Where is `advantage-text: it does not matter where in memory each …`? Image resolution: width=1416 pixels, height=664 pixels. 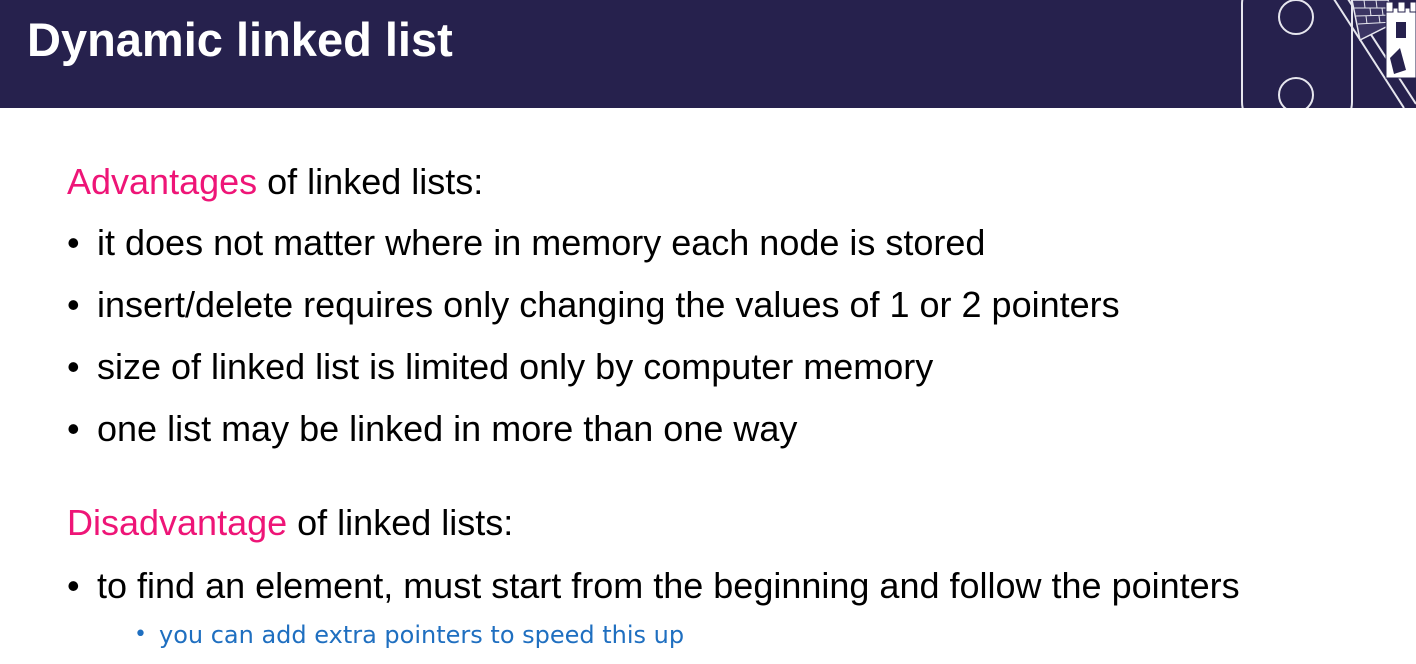
advantage-text: it does not matter where in memory each … is located at coordinates (541, 242).